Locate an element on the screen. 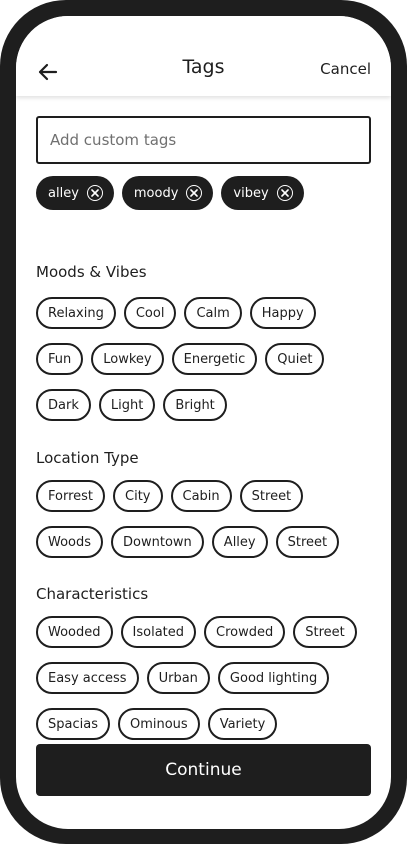 The height and width of the screenshot is (844, 407). selected-tag: moody is located at coordinates (167, 193).